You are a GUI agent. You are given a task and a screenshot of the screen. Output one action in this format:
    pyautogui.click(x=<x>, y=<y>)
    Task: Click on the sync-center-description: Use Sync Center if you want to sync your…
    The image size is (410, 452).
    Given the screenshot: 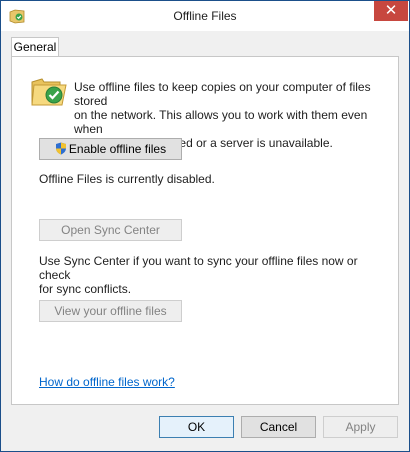 What is the action you would take?
    pyautogui.click(x=214, y=275)
    